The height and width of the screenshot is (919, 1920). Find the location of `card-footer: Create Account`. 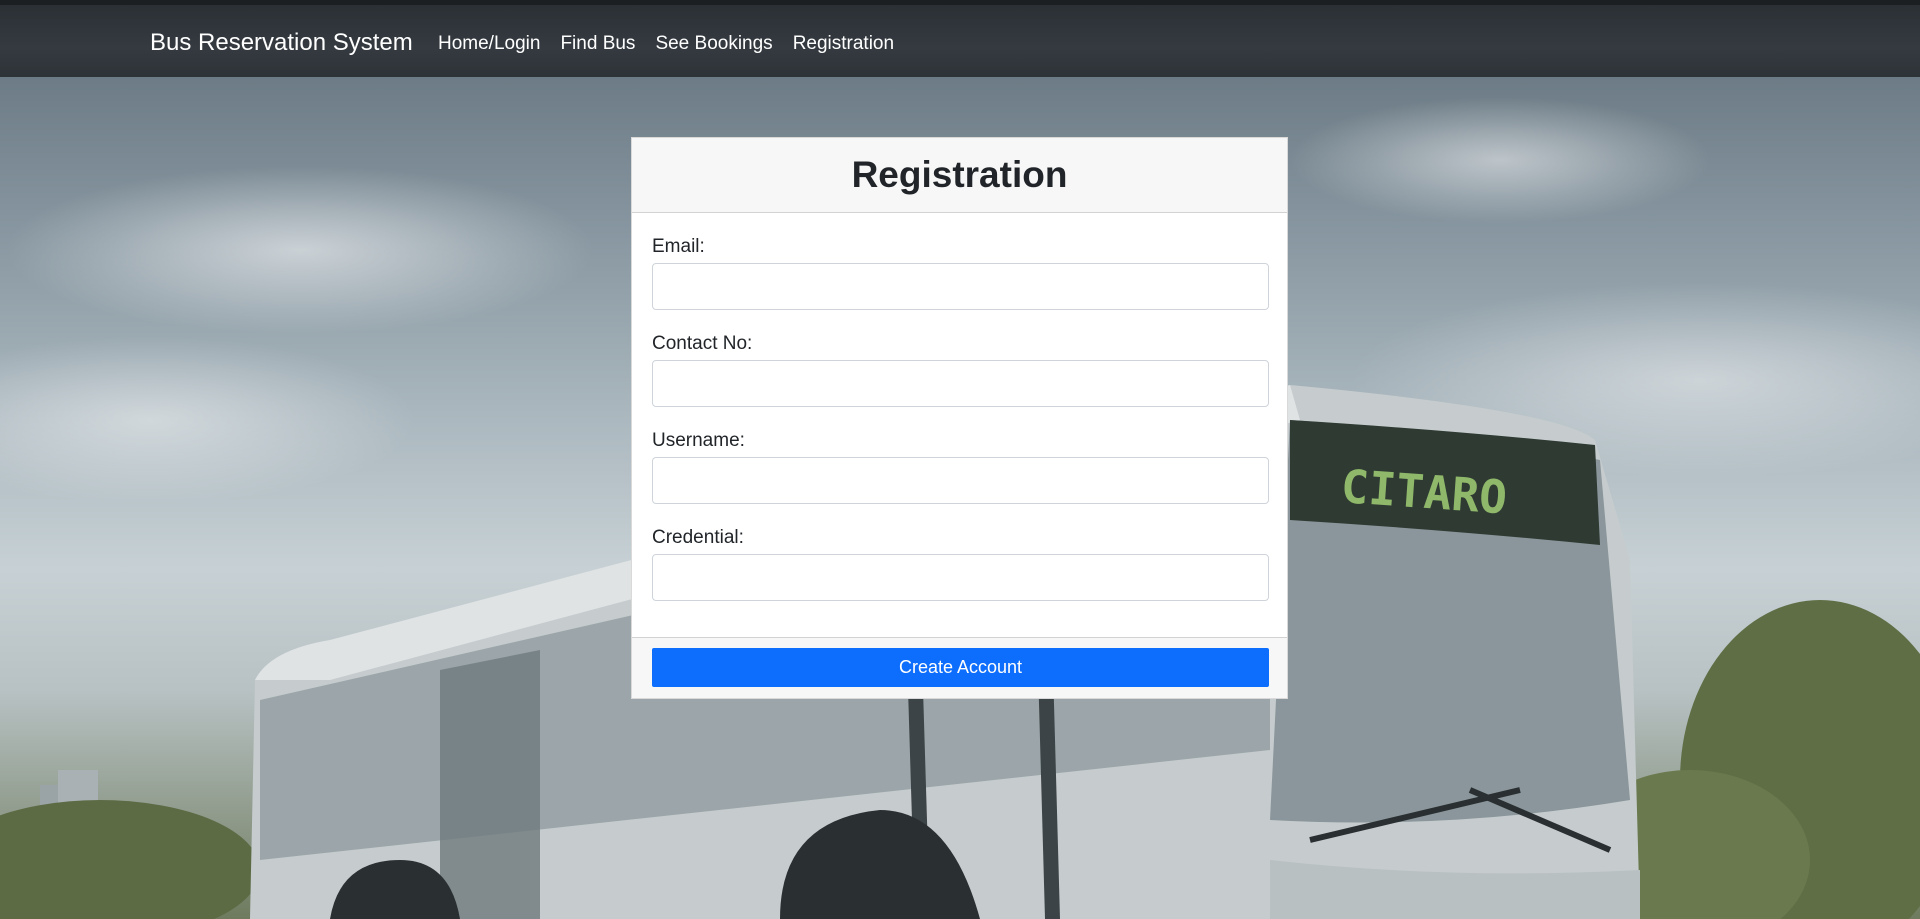

card-footer: Create Account is located at coordinates (959, 667).